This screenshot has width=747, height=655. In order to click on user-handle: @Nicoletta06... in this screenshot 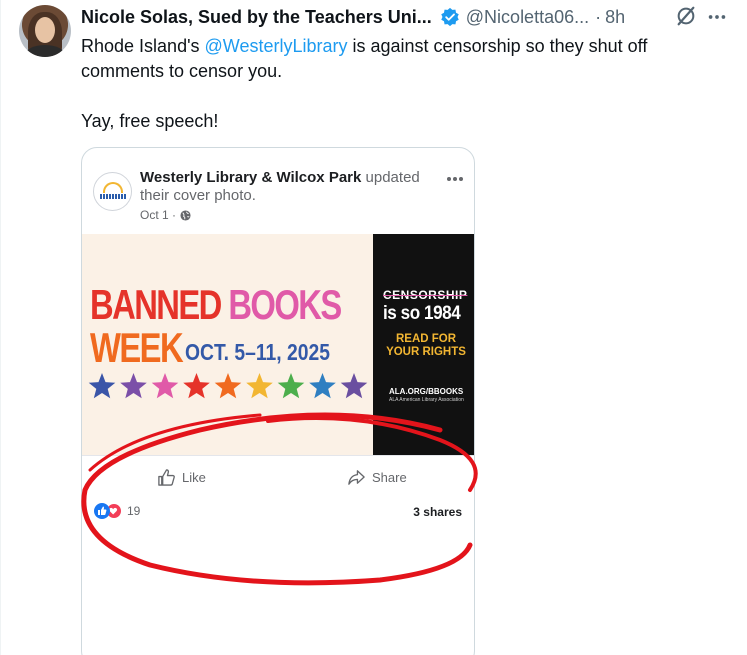, I will do `click(527, 17)`.